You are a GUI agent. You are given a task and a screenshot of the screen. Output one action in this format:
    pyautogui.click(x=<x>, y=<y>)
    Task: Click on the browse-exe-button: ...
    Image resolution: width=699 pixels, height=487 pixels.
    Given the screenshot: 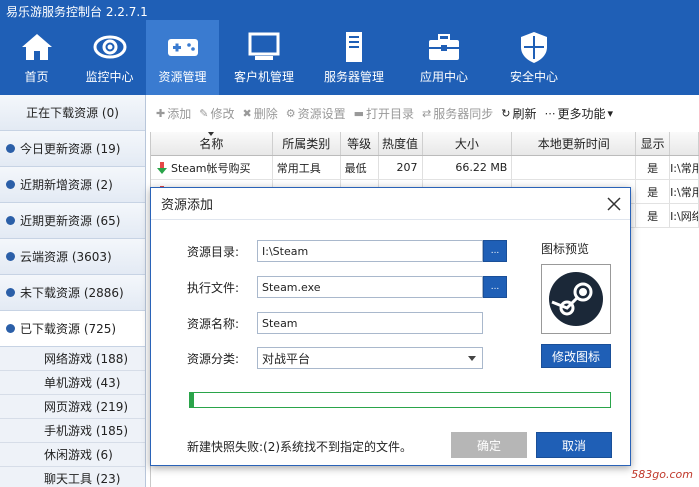 What is the action you would take?
    pyautogui.click(x=495, y=287)
    